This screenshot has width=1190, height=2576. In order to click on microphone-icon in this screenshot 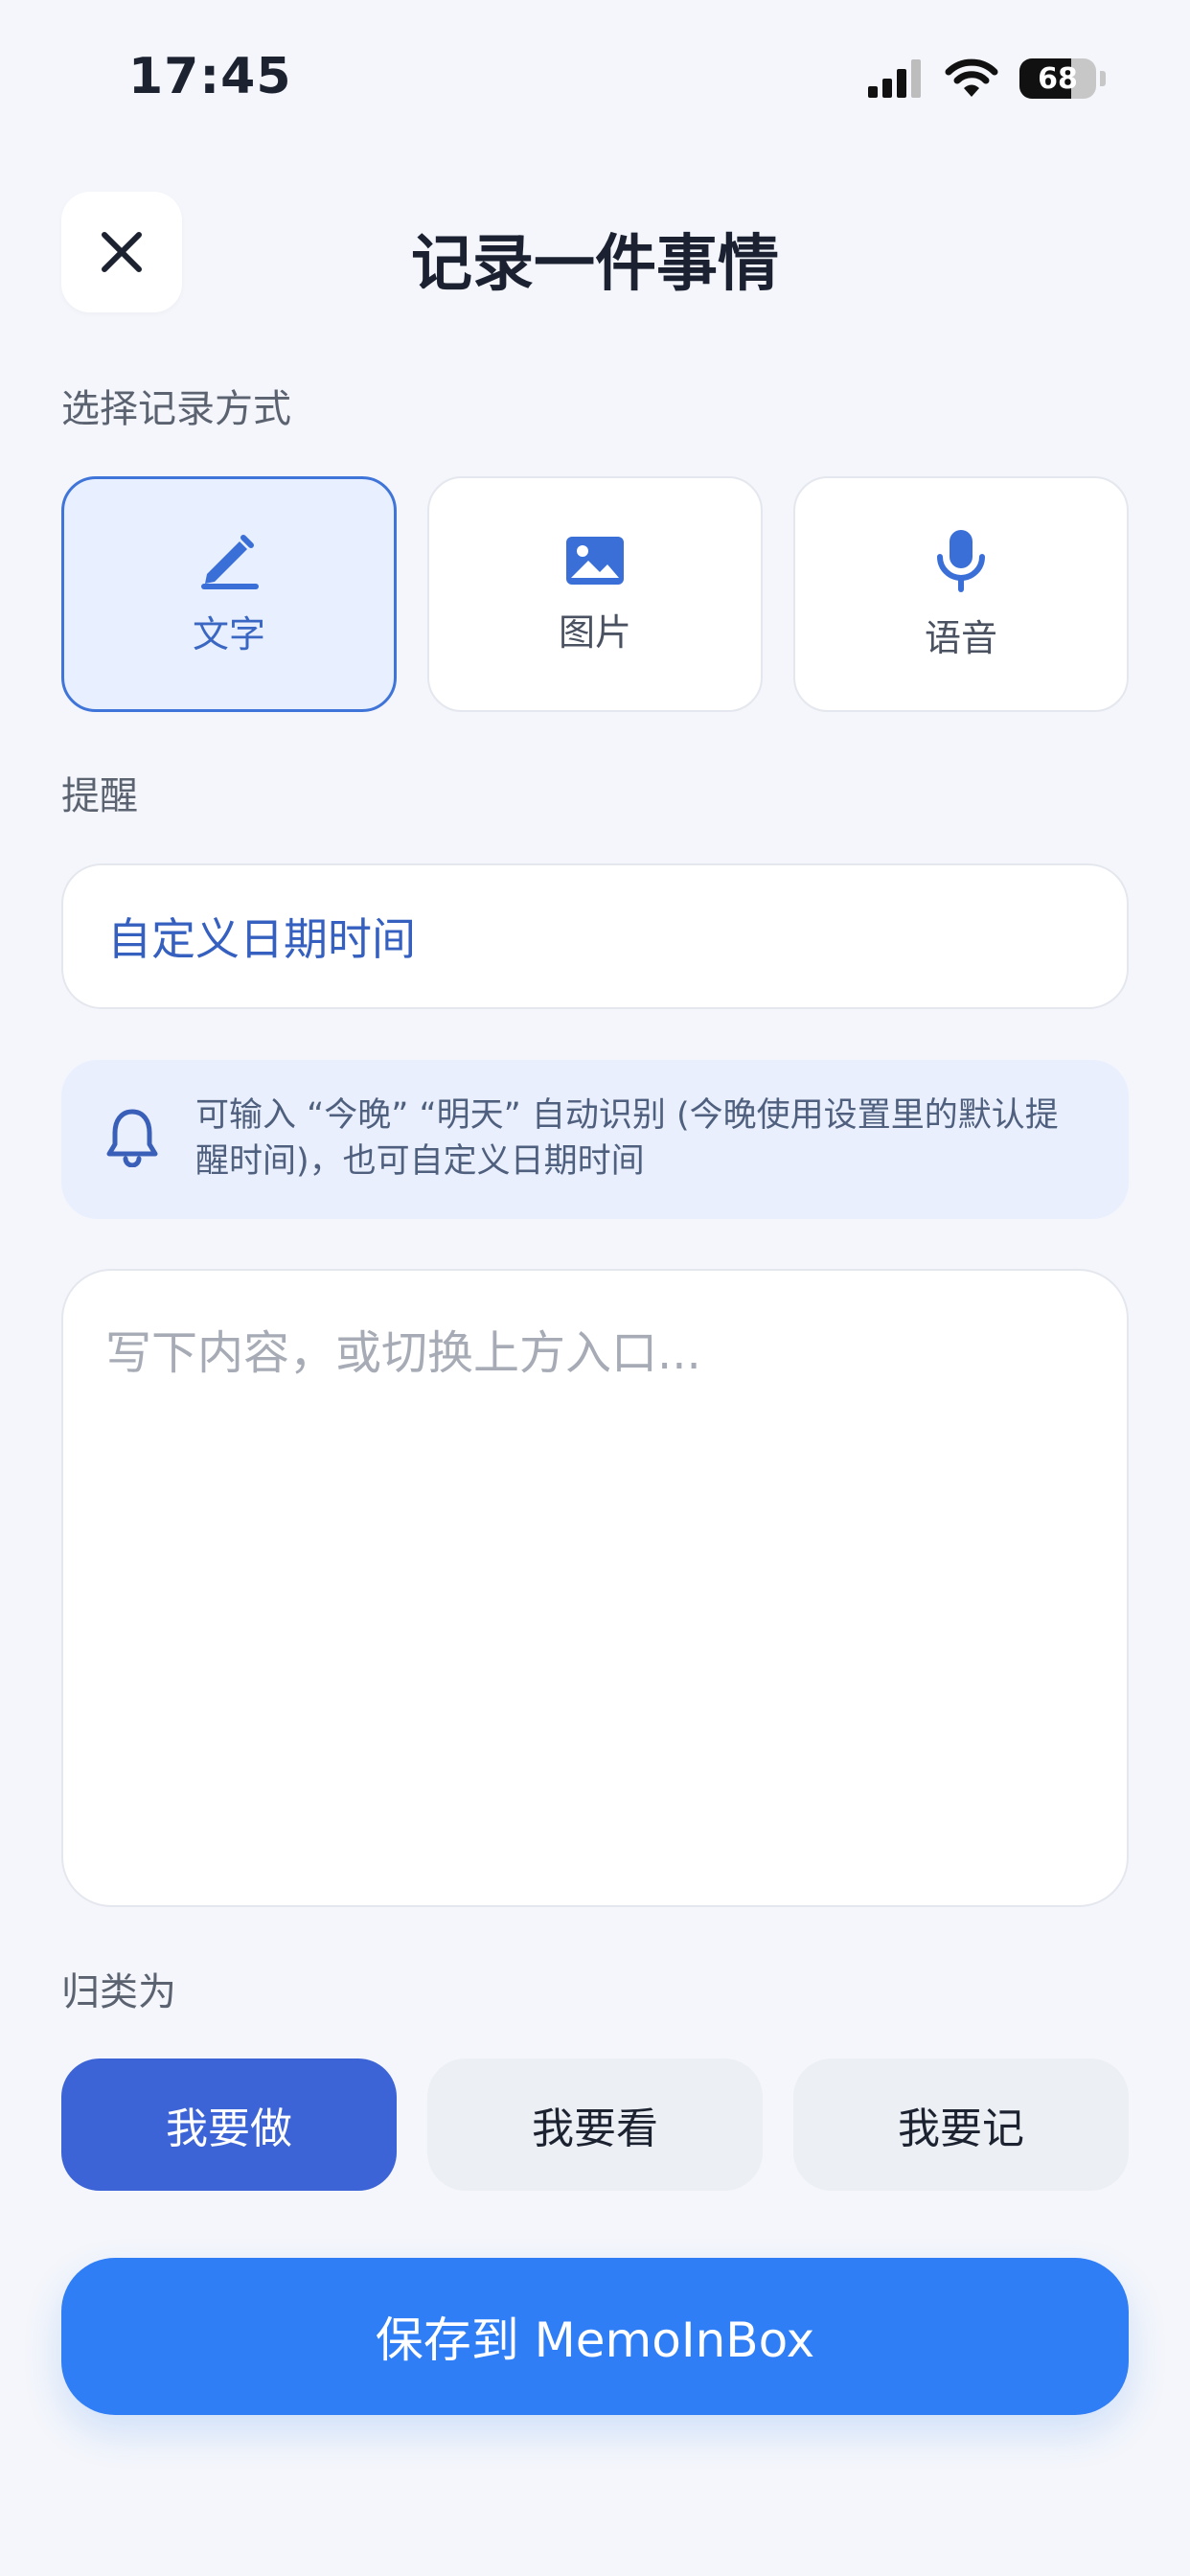, I will do `click(961, 560)`.